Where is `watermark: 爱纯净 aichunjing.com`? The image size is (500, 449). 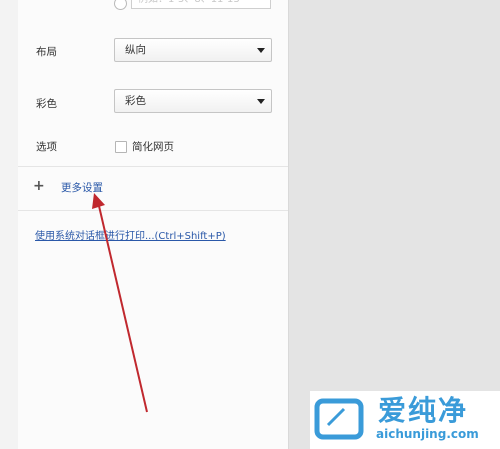 watermark: 爱纯净 aichunjing.com is located at coordinates (405, 420).